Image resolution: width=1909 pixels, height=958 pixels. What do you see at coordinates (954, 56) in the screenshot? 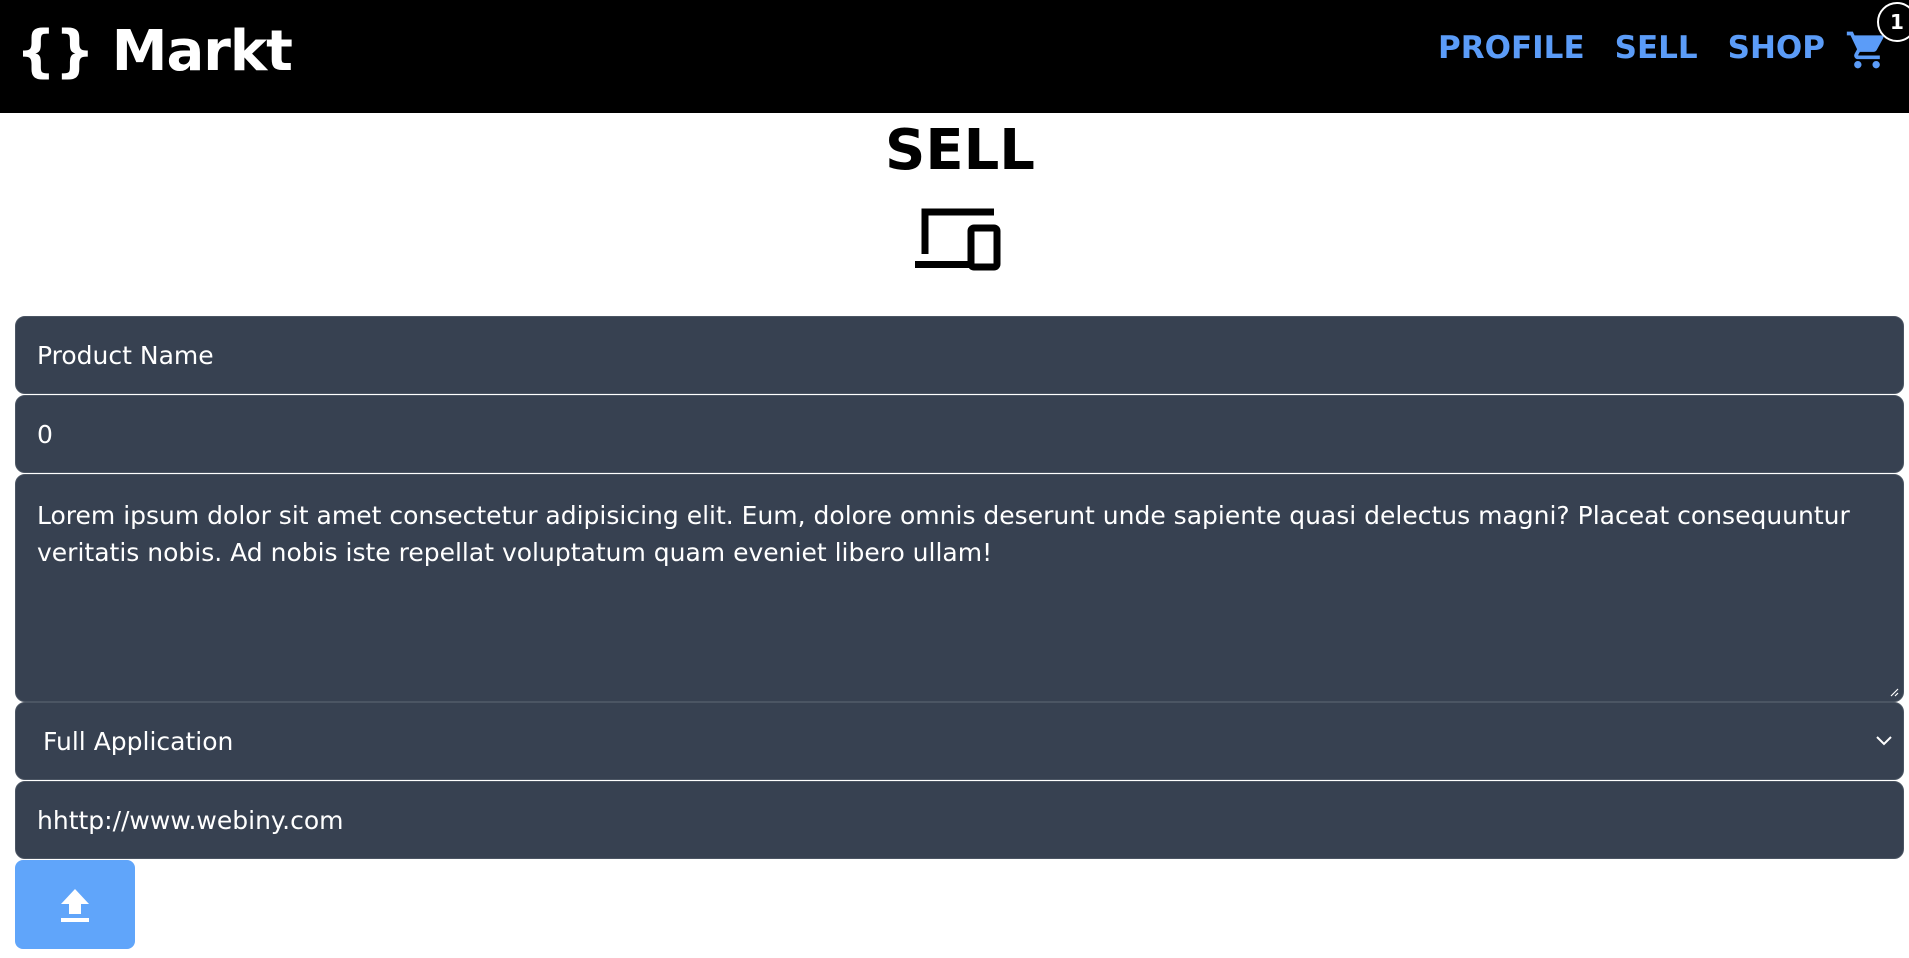
I see `navbar: {} Markt PROFILE SELL SHOP 1` at bounding box center [954, 56].